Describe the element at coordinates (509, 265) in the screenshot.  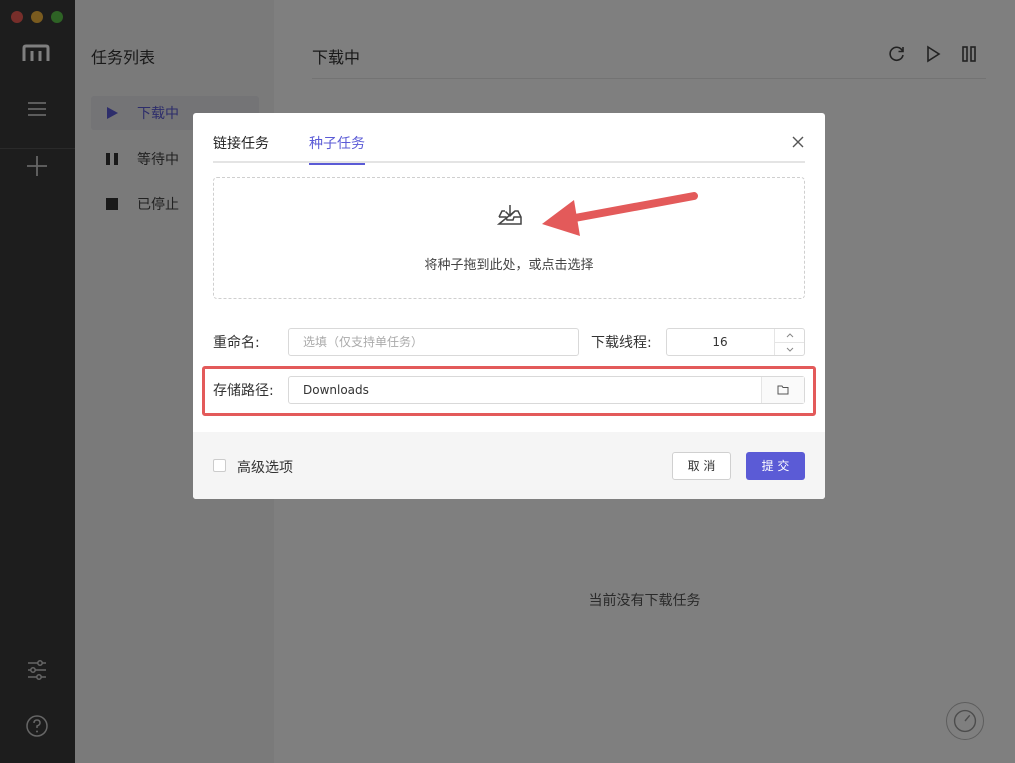
I see `drop-hint: 将种子拖到此处，或点击选择` at that location.